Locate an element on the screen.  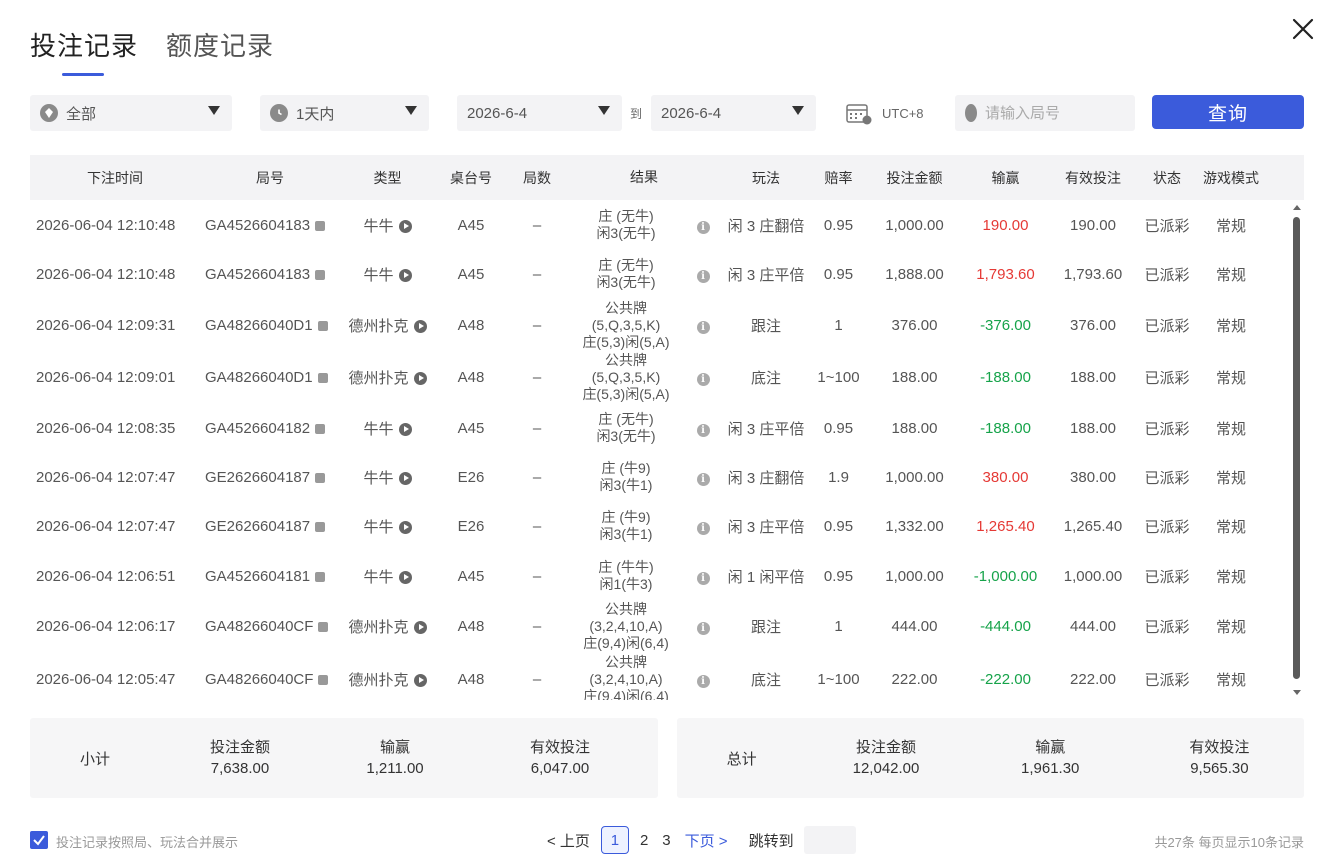
close-icon is located at coordinates (1303, 29).